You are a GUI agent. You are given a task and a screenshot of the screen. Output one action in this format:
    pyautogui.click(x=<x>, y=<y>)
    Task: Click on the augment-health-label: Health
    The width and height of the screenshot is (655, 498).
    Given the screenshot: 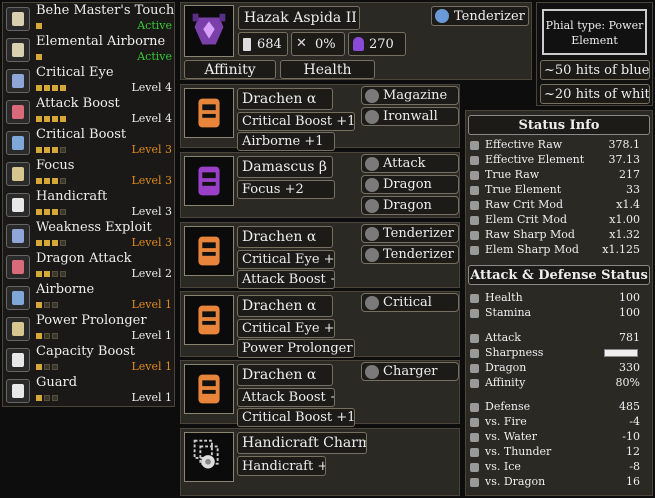 What is the action you would take?
    pyautogui.click(x=327, y=69)
    